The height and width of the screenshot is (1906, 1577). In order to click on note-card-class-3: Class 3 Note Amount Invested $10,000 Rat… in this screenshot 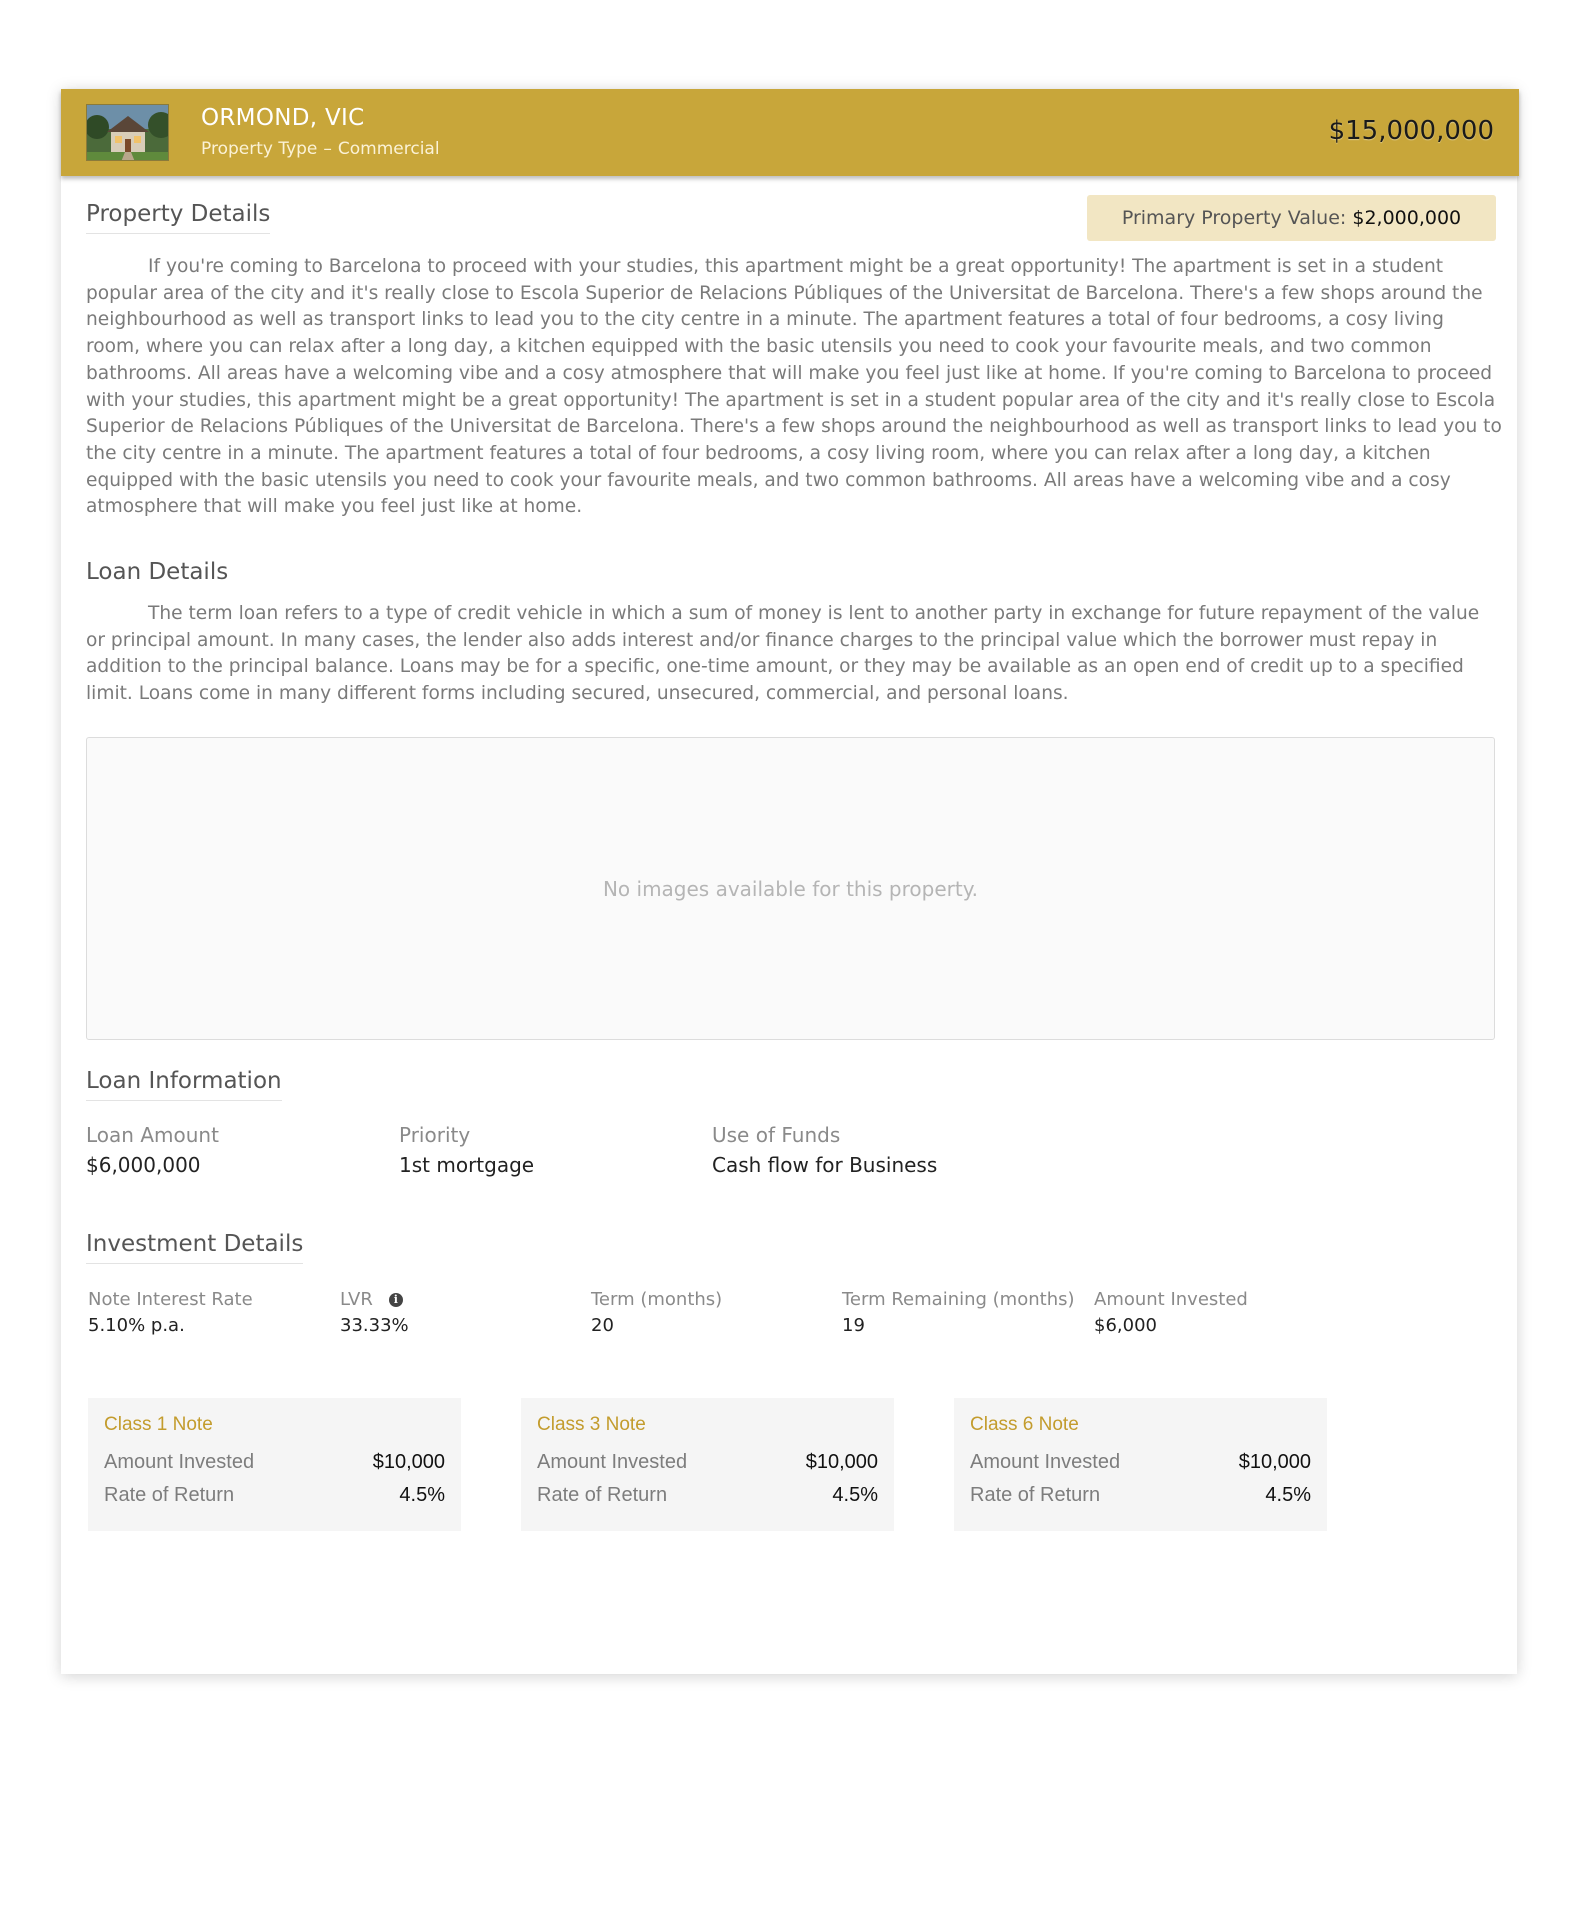, I will do `click(707, 1464)`.